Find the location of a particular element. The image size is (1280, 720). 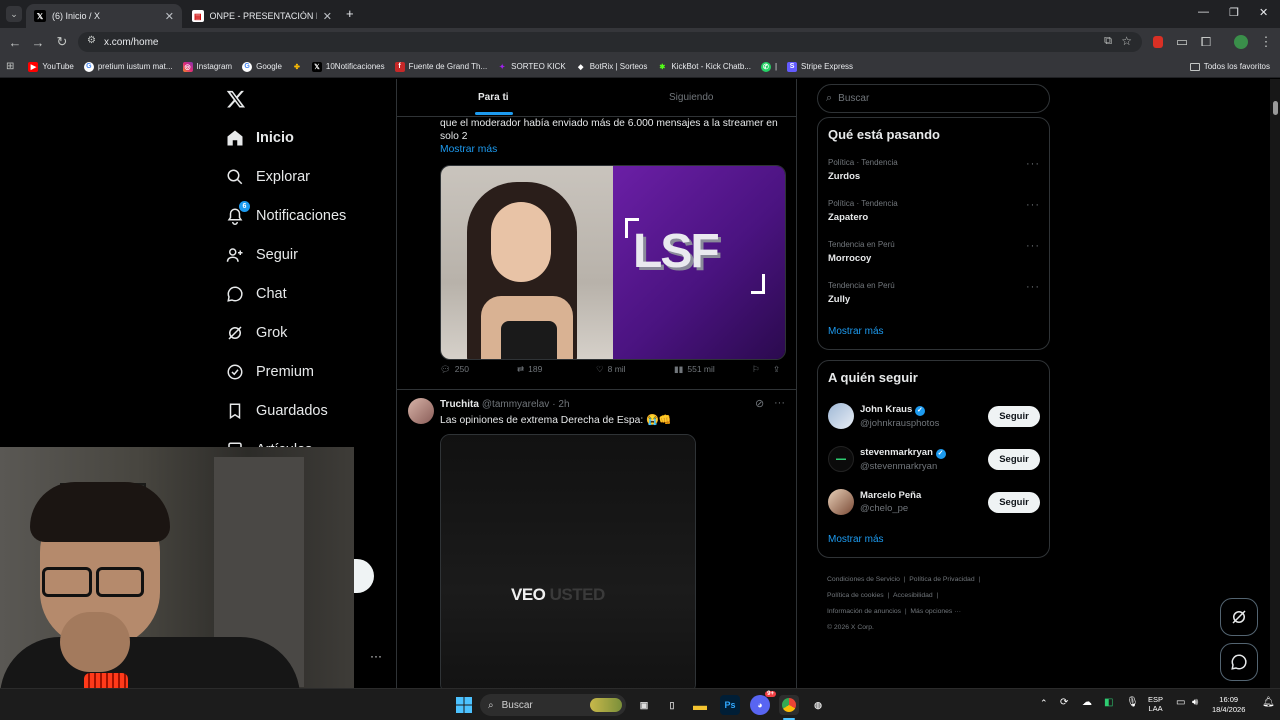

footer-link: Información de anuncios is located at coordinates (864, 611).